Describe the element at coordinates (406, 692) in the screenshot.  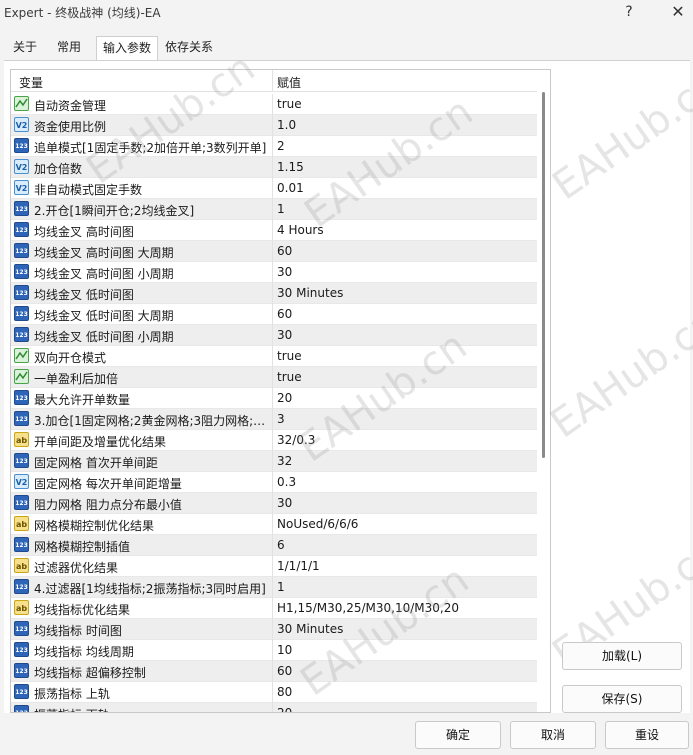
I see `parameter-value: 80` at that location.